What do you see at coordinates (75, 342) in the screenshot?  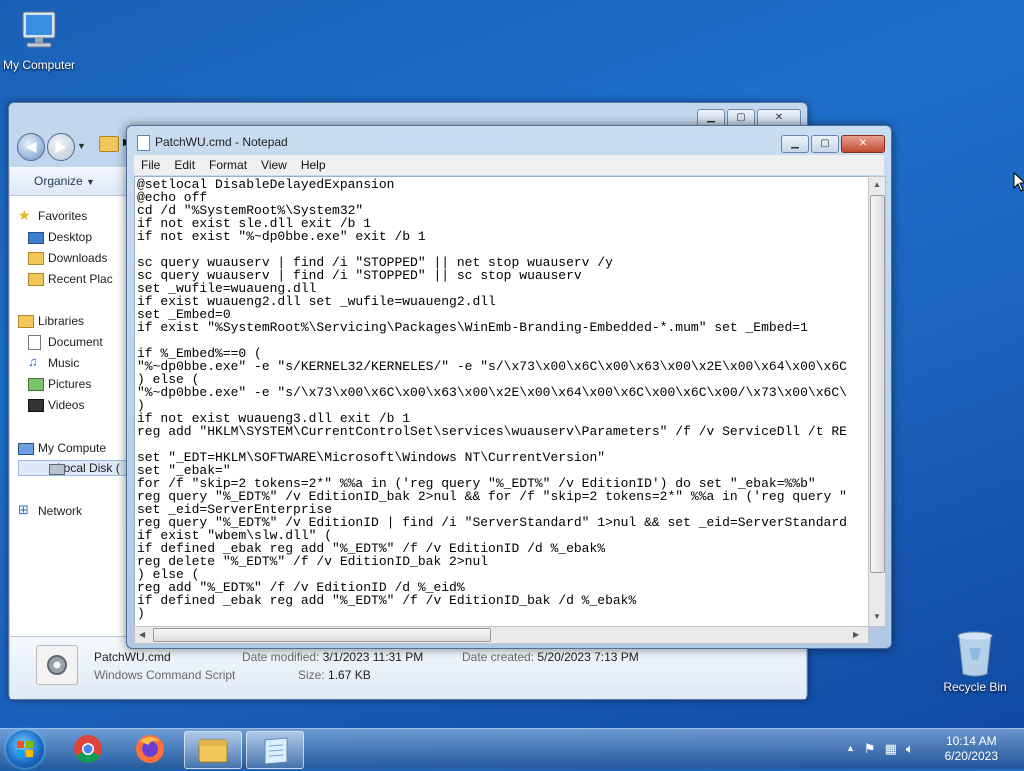 I see `nav-label: Document` at bounding box center [75, 342].